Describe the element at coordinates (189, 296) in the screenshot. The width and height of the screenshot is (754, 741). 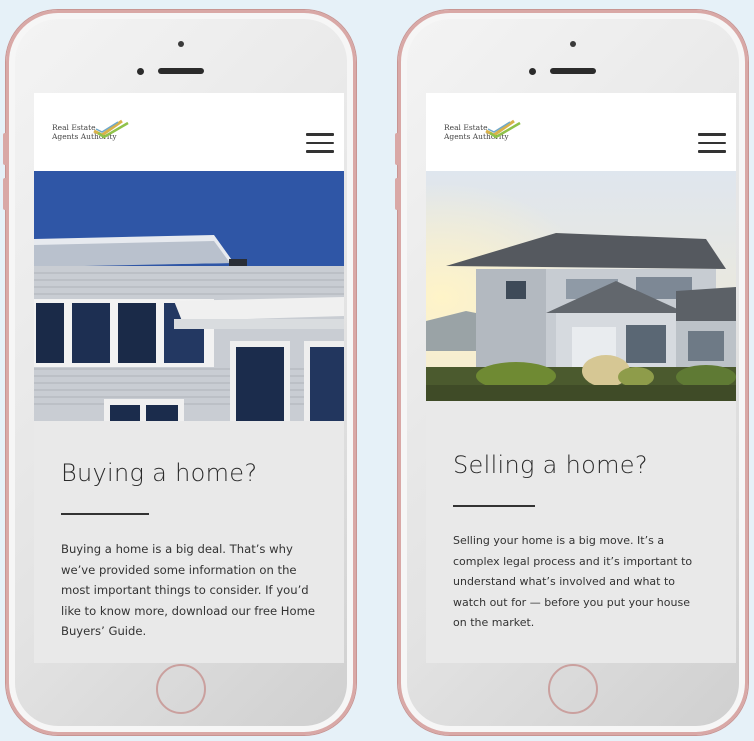
I see `hero-image-house-blue-sky` at that location.